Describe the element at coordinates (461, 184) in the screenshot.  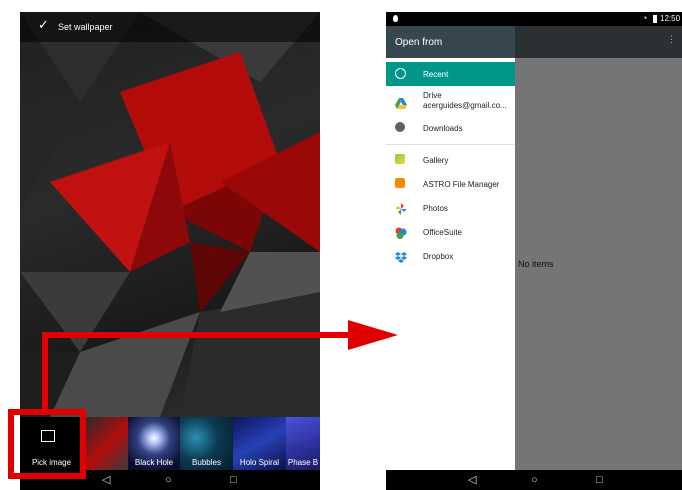
I see `drawer-item-label: ASTRO File Manager` at that location.